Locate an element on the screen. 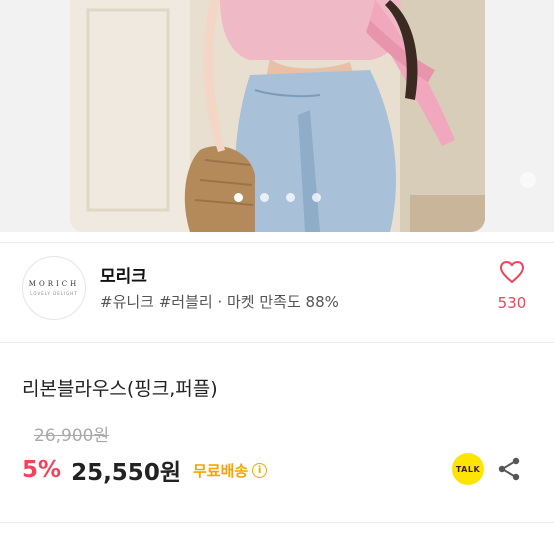 The height and width of the screenshot is (554, 554). share-icon is located at coordinates (509, 471).